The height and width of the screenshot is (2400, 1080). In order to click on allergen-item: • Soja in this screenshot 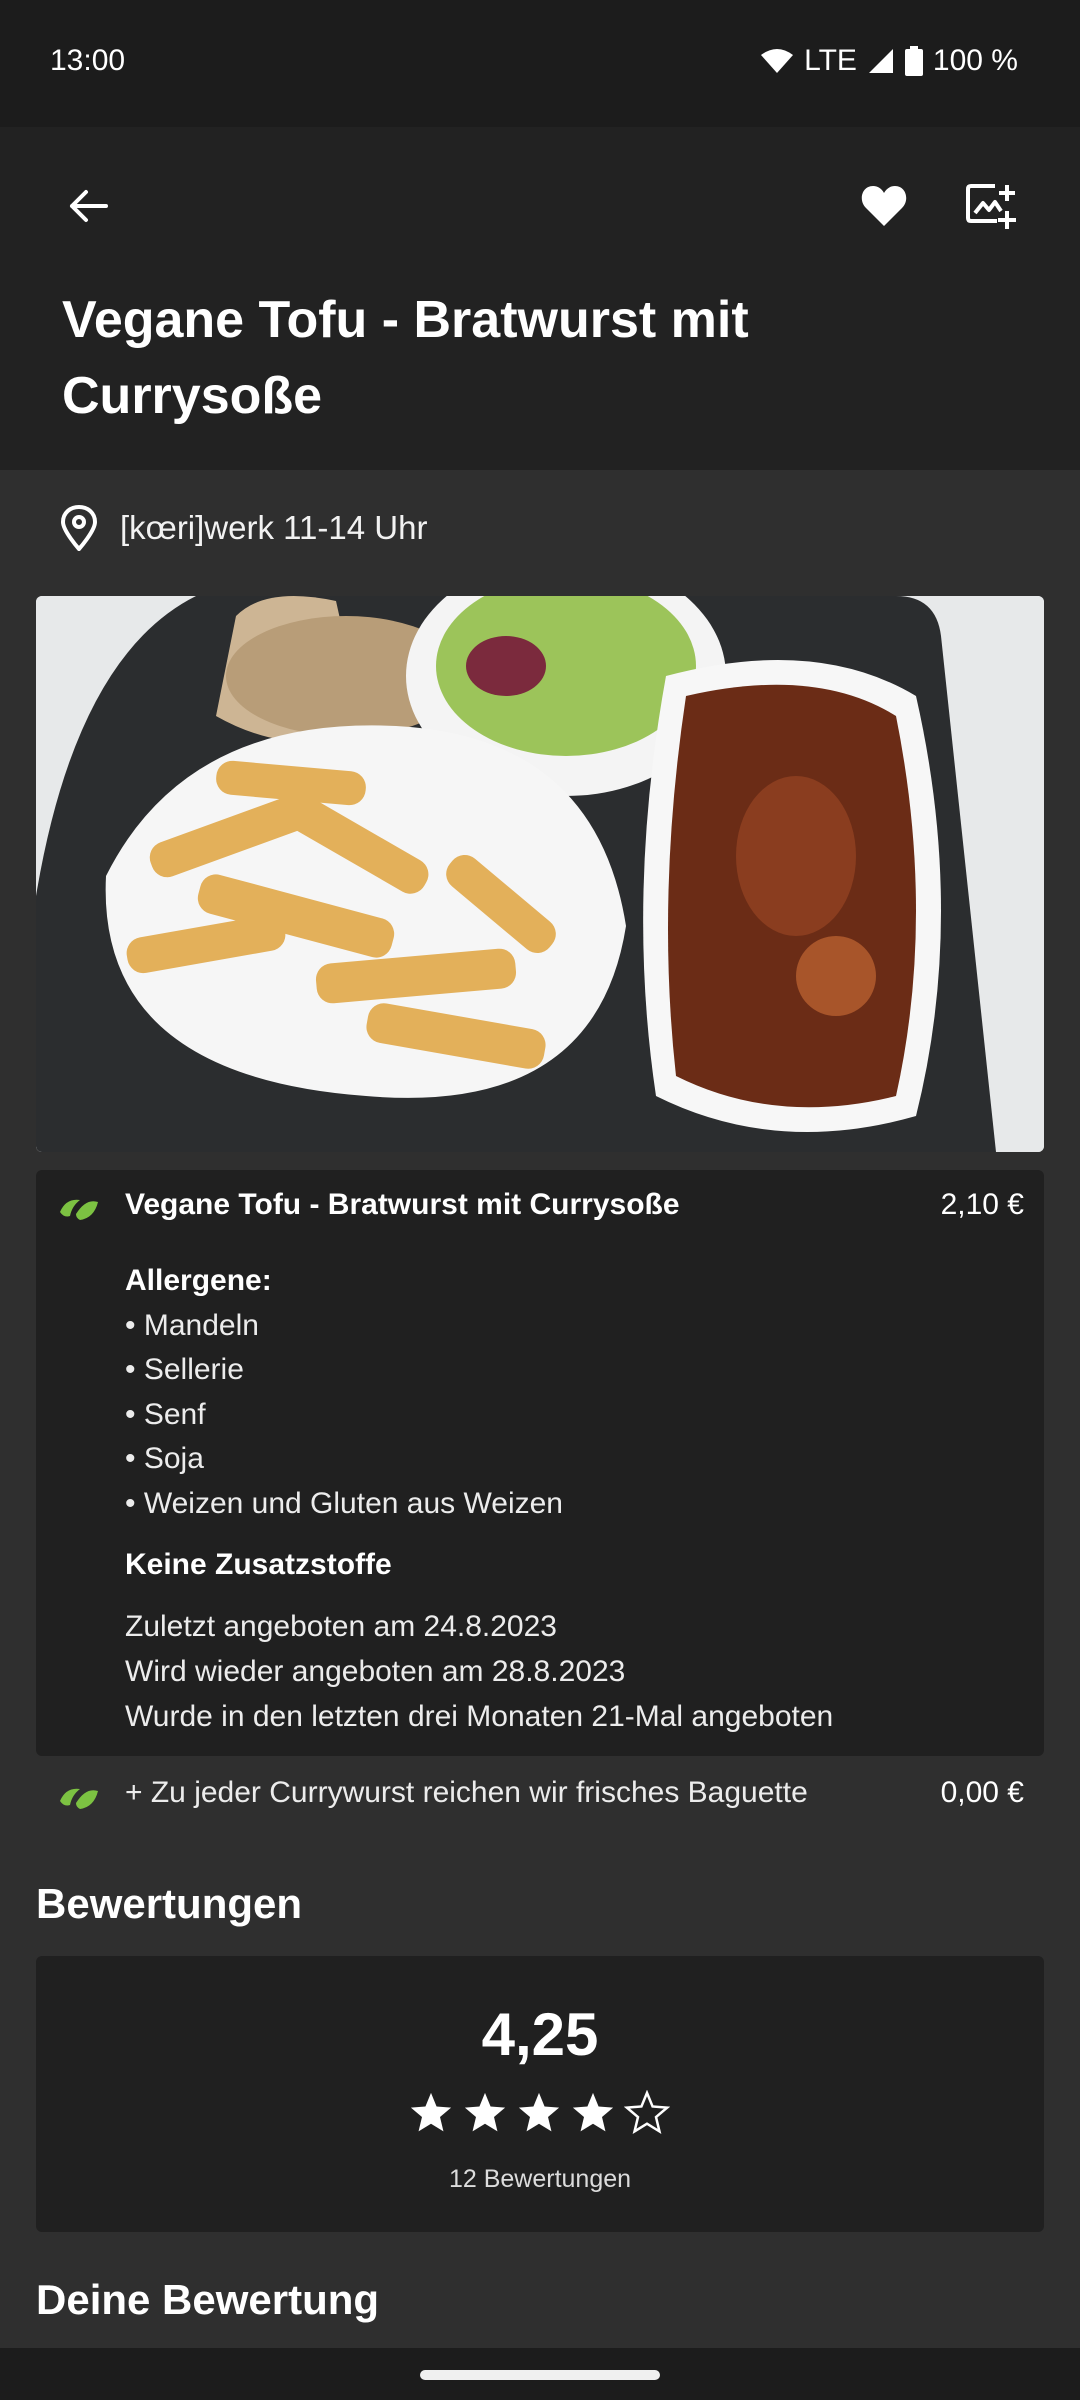, I will do `click(164, 1458)`.